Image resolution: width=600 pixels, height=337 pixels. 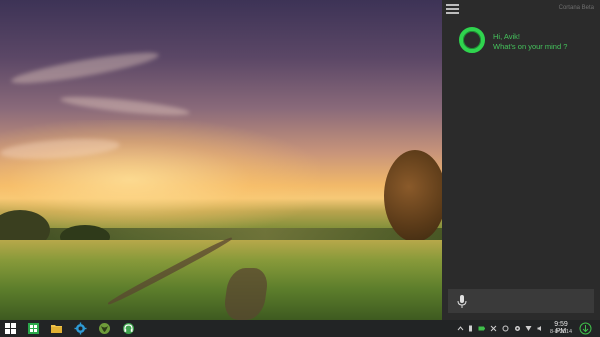 I want to click on cortana-ring-icon, so click(x=472, y=40).